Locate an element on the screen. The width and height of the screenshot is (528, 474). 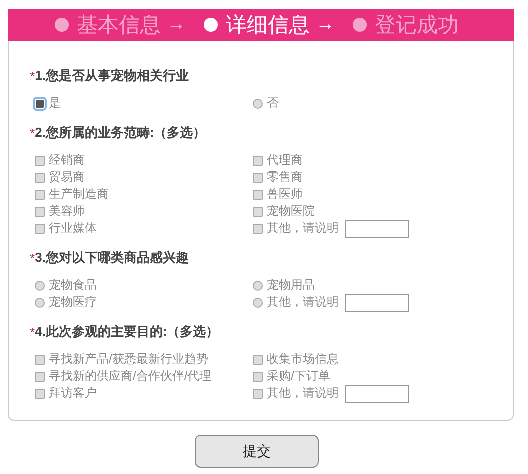
option-label: 经销商 is located at coordinates (67, 160).